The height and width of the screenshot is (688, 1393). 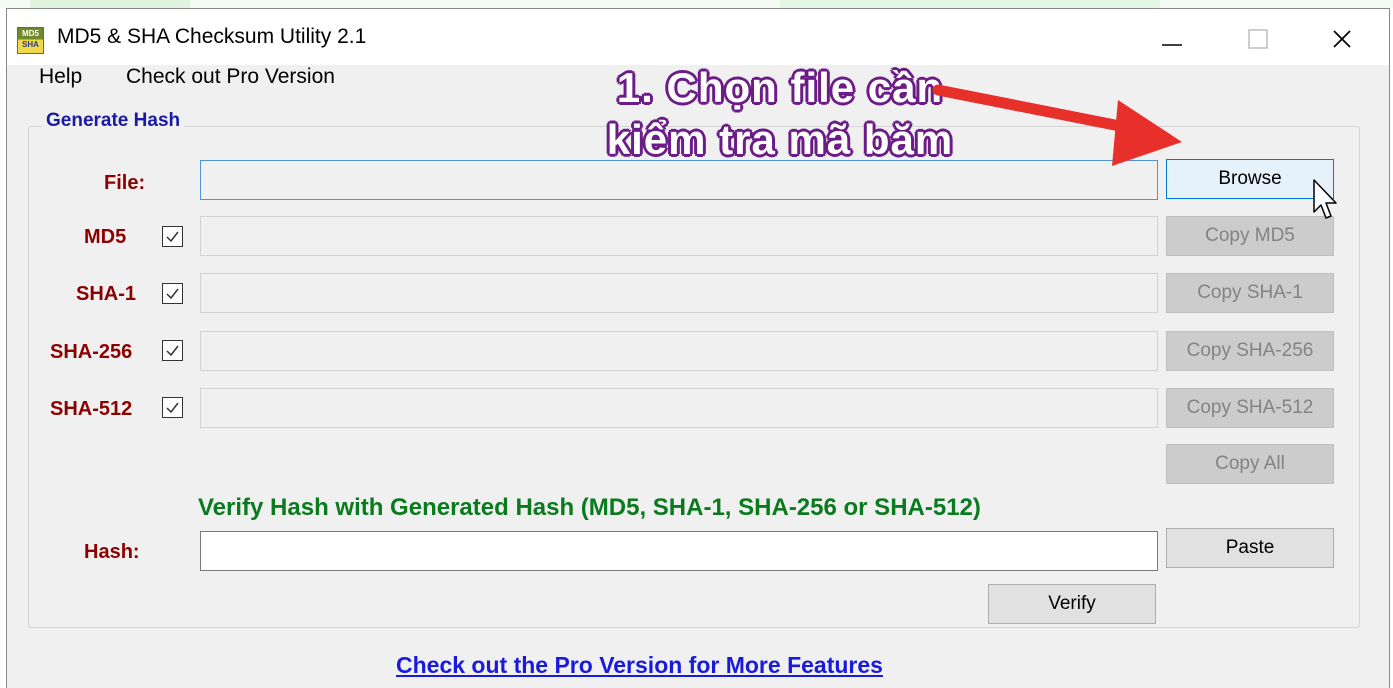 I want to click on minimize-icon, so click(x=1172, y=45).